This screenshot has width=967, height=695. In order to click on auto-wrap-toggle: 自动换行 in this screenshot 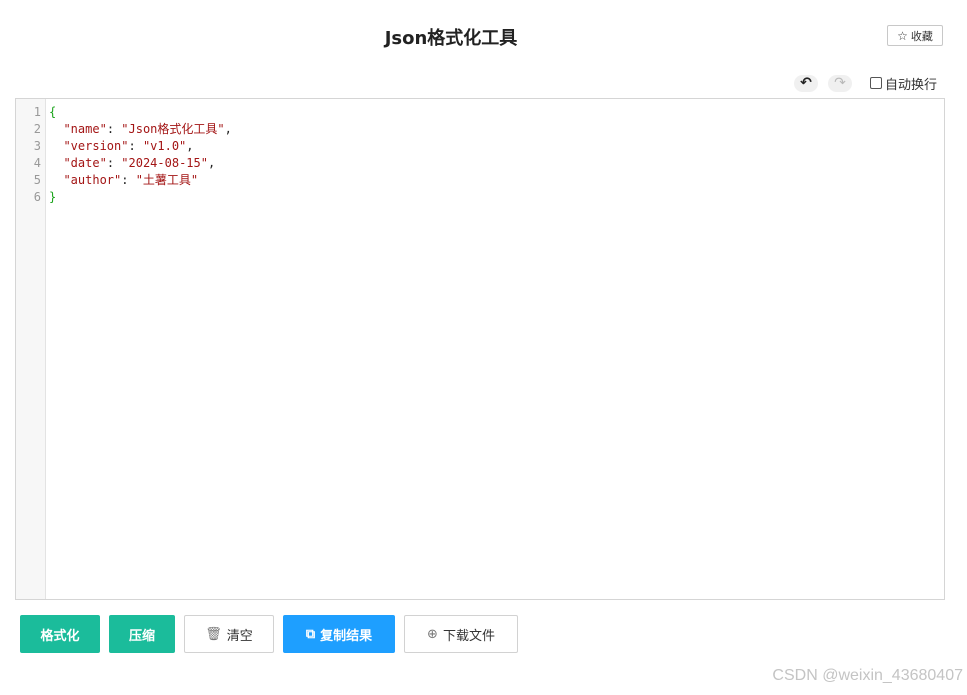, I will do `click(903, 83)`.